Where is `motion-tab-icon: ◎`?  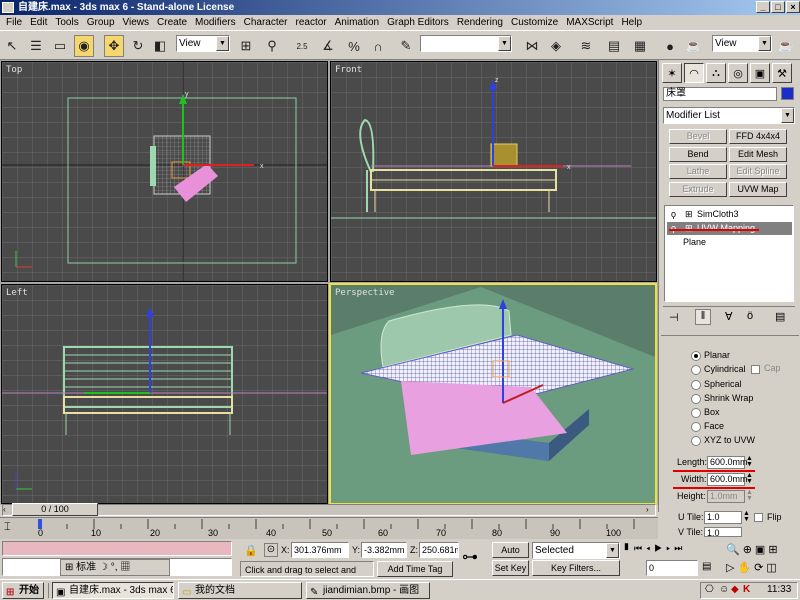
motion-tab-icon: ◎ is located at coordinates (738, 73).